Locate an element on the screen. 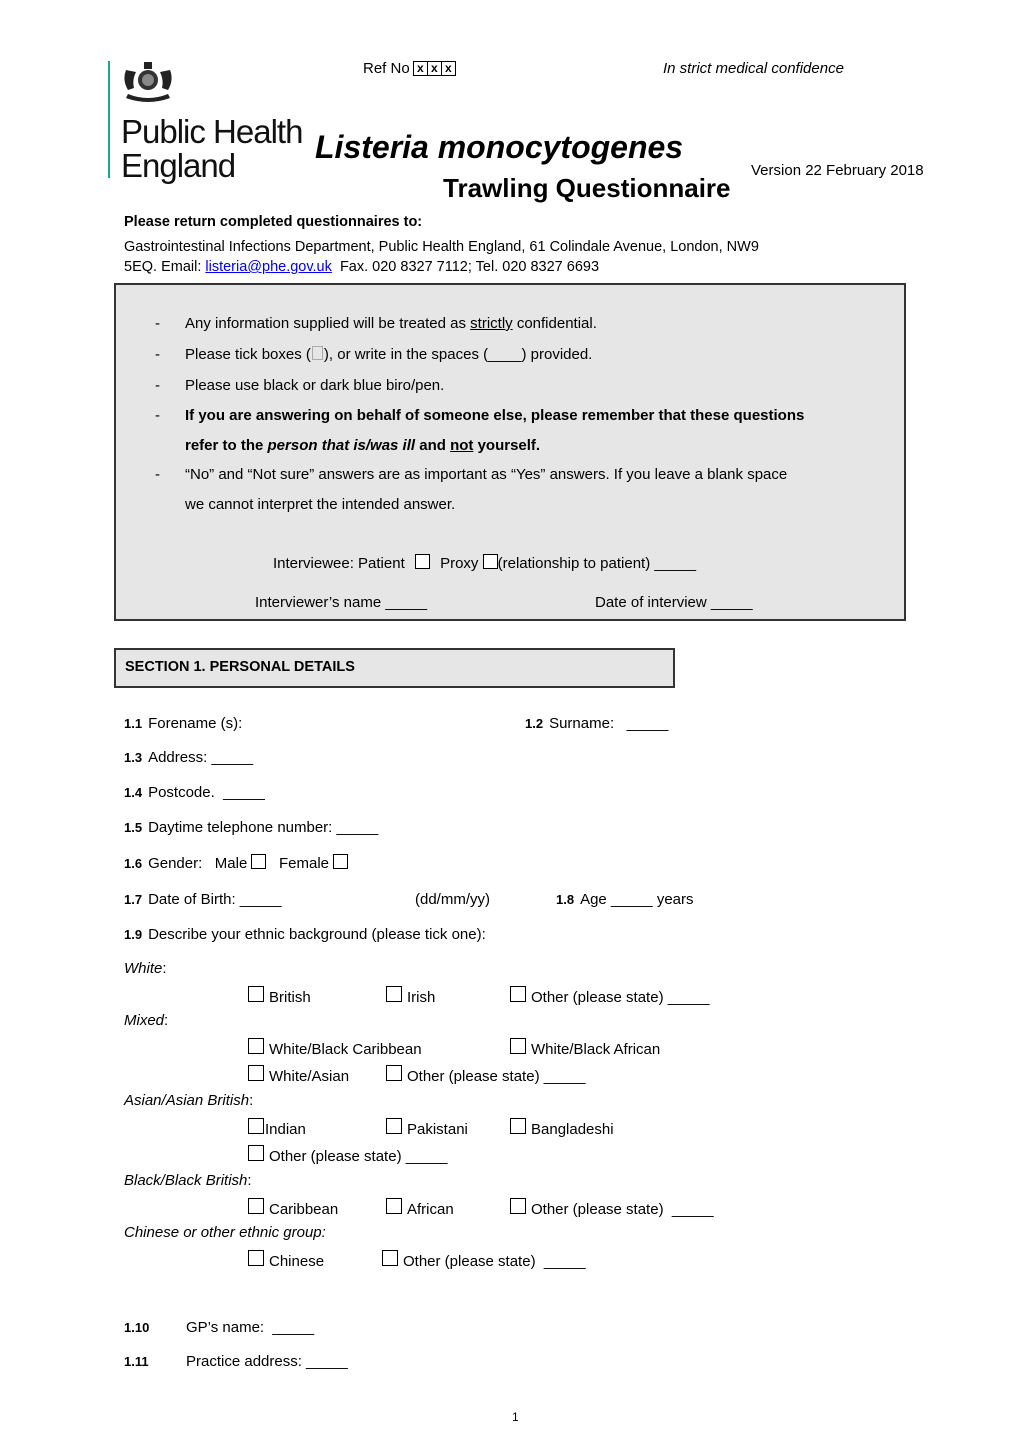 Image resolution: width=1020 pixels, height=1443 pixels. ref-number: Ref No xxx is located at coordinates (409, 68).